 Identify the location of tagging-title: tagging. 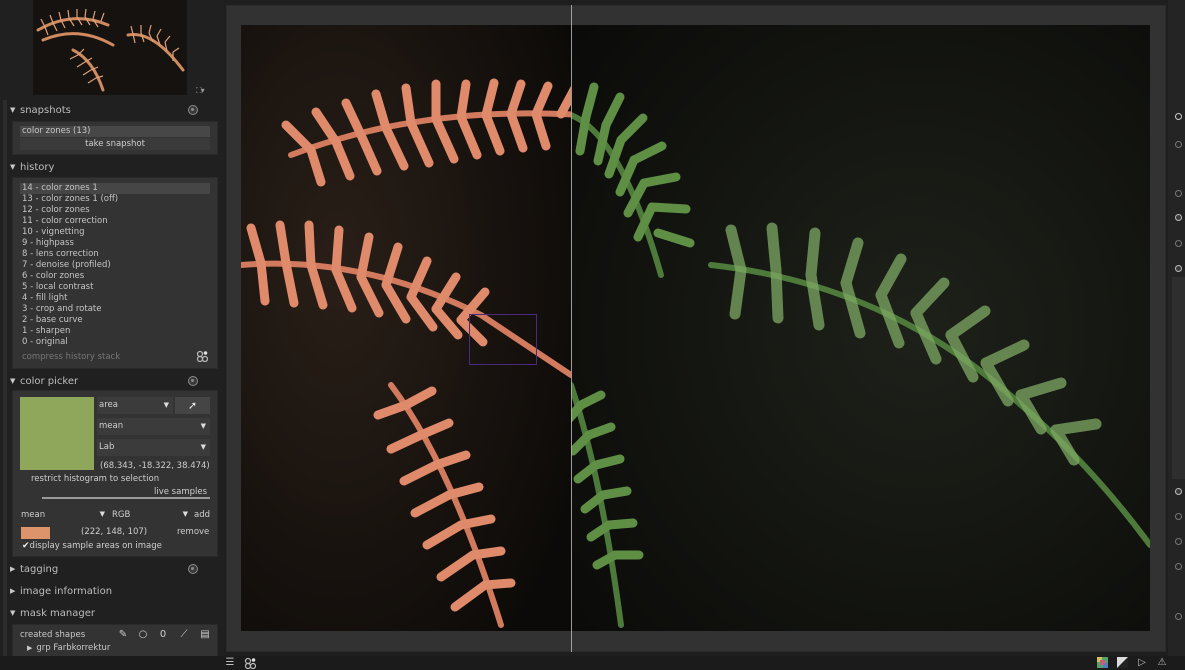
(39, 569).